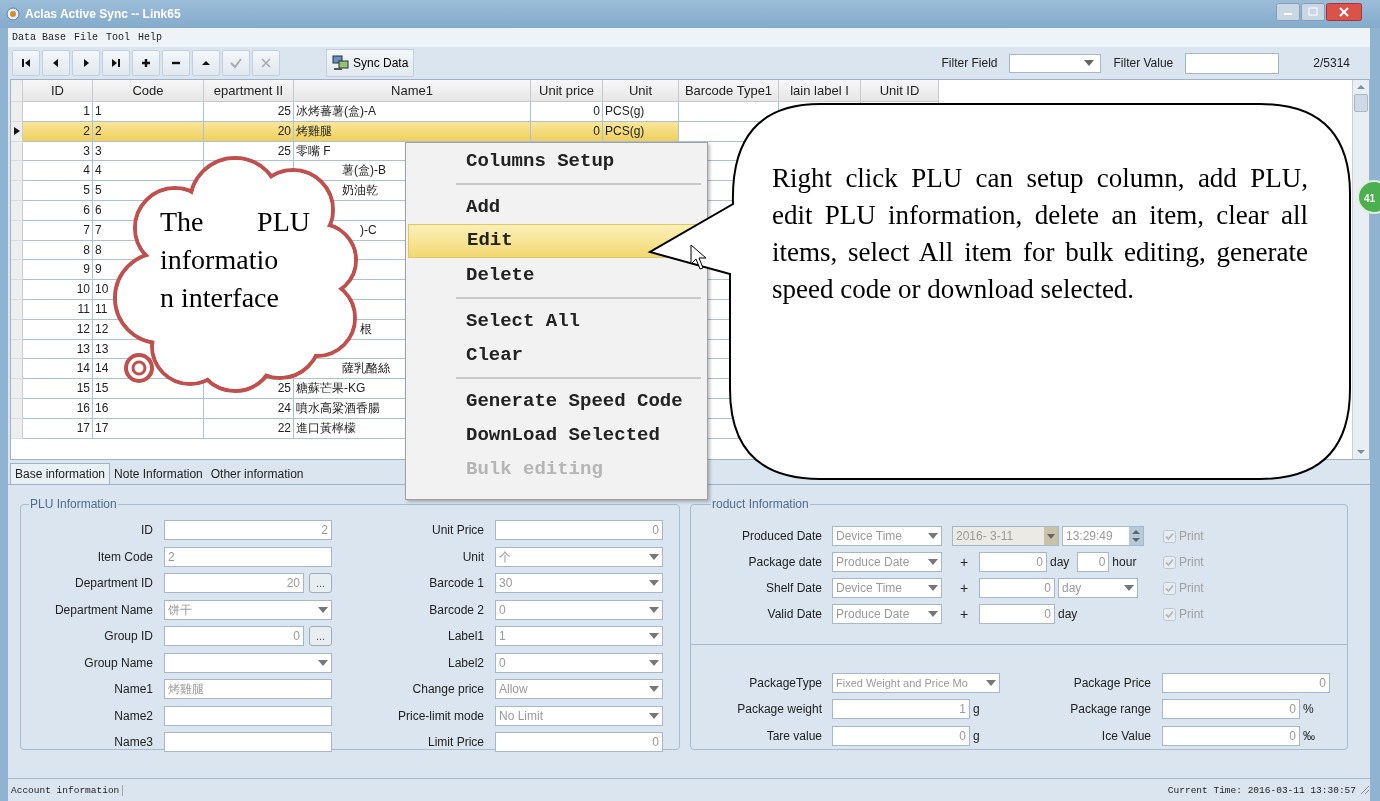  Describe the element at coordinates (58, 171) in the screenshot. I see `table-cell: 4` at that location.